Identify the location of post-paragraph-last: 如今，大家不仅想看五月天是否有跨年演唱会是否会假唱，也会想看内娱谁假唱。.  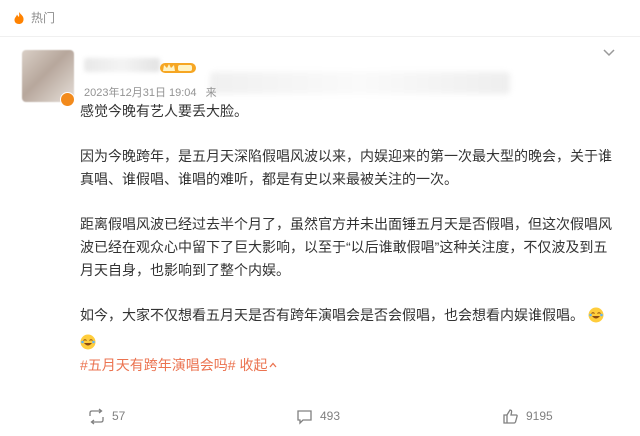
(350, 315).